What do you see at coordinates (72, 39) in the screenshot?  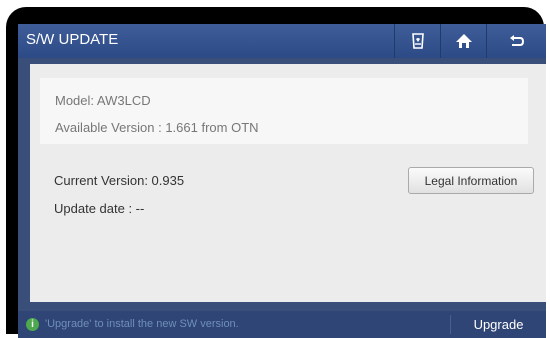 I see `page-title: S/W UPDATE` at bounding box center [72, 39].